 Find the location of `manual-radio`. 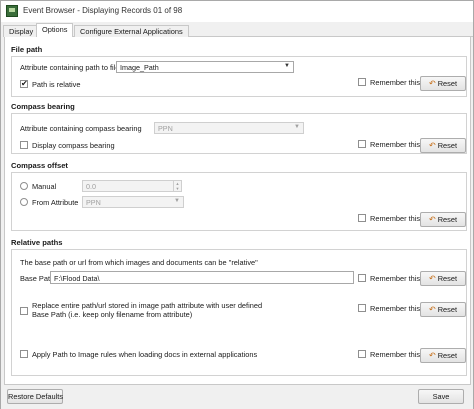

manual-radio is located at coordinates (24, 186).